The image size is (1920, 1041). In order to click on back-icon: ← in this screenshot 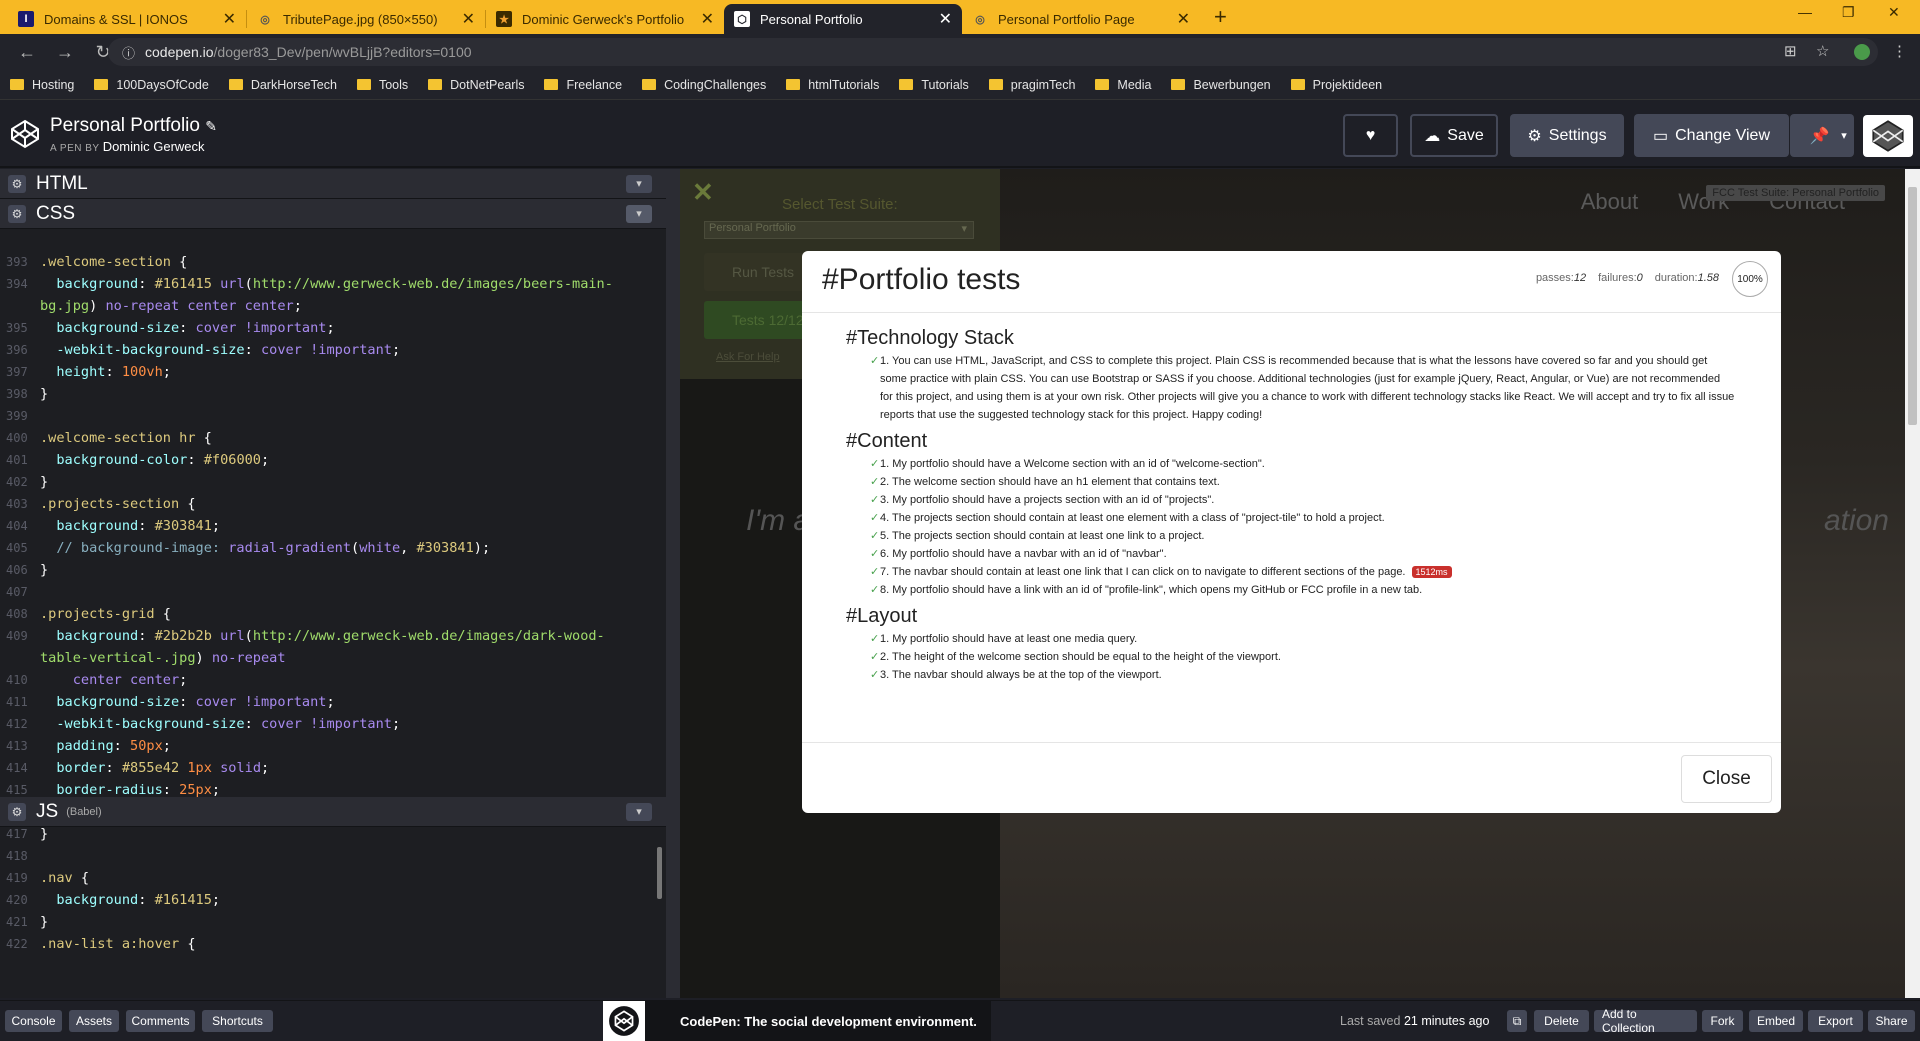, I will do `click(27, 52)`.